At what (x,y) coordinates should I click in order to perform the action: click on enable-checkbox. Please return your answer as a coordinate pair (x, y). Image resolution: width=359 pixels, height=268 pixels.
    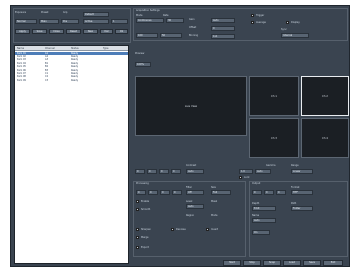
    Looking at the image, I should click on (137, 201).